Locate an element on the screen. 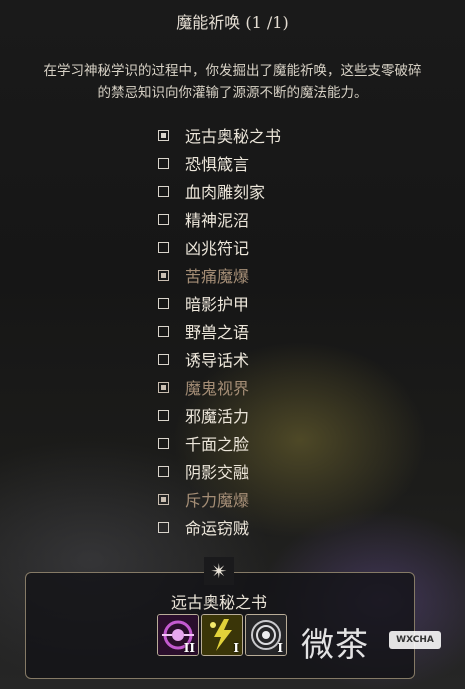 The image size is (465, 689). watermark-badge: WXCHA is located at coordinates (415, 640).